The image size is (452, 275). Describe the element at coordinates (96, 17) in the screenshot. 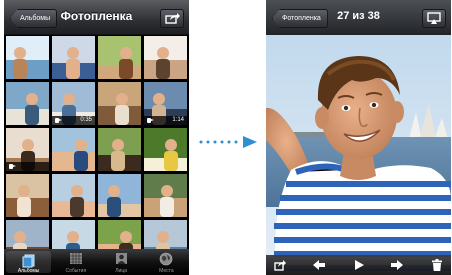

I see `navigation-bar: Альбомы Фотопленка` at that location.